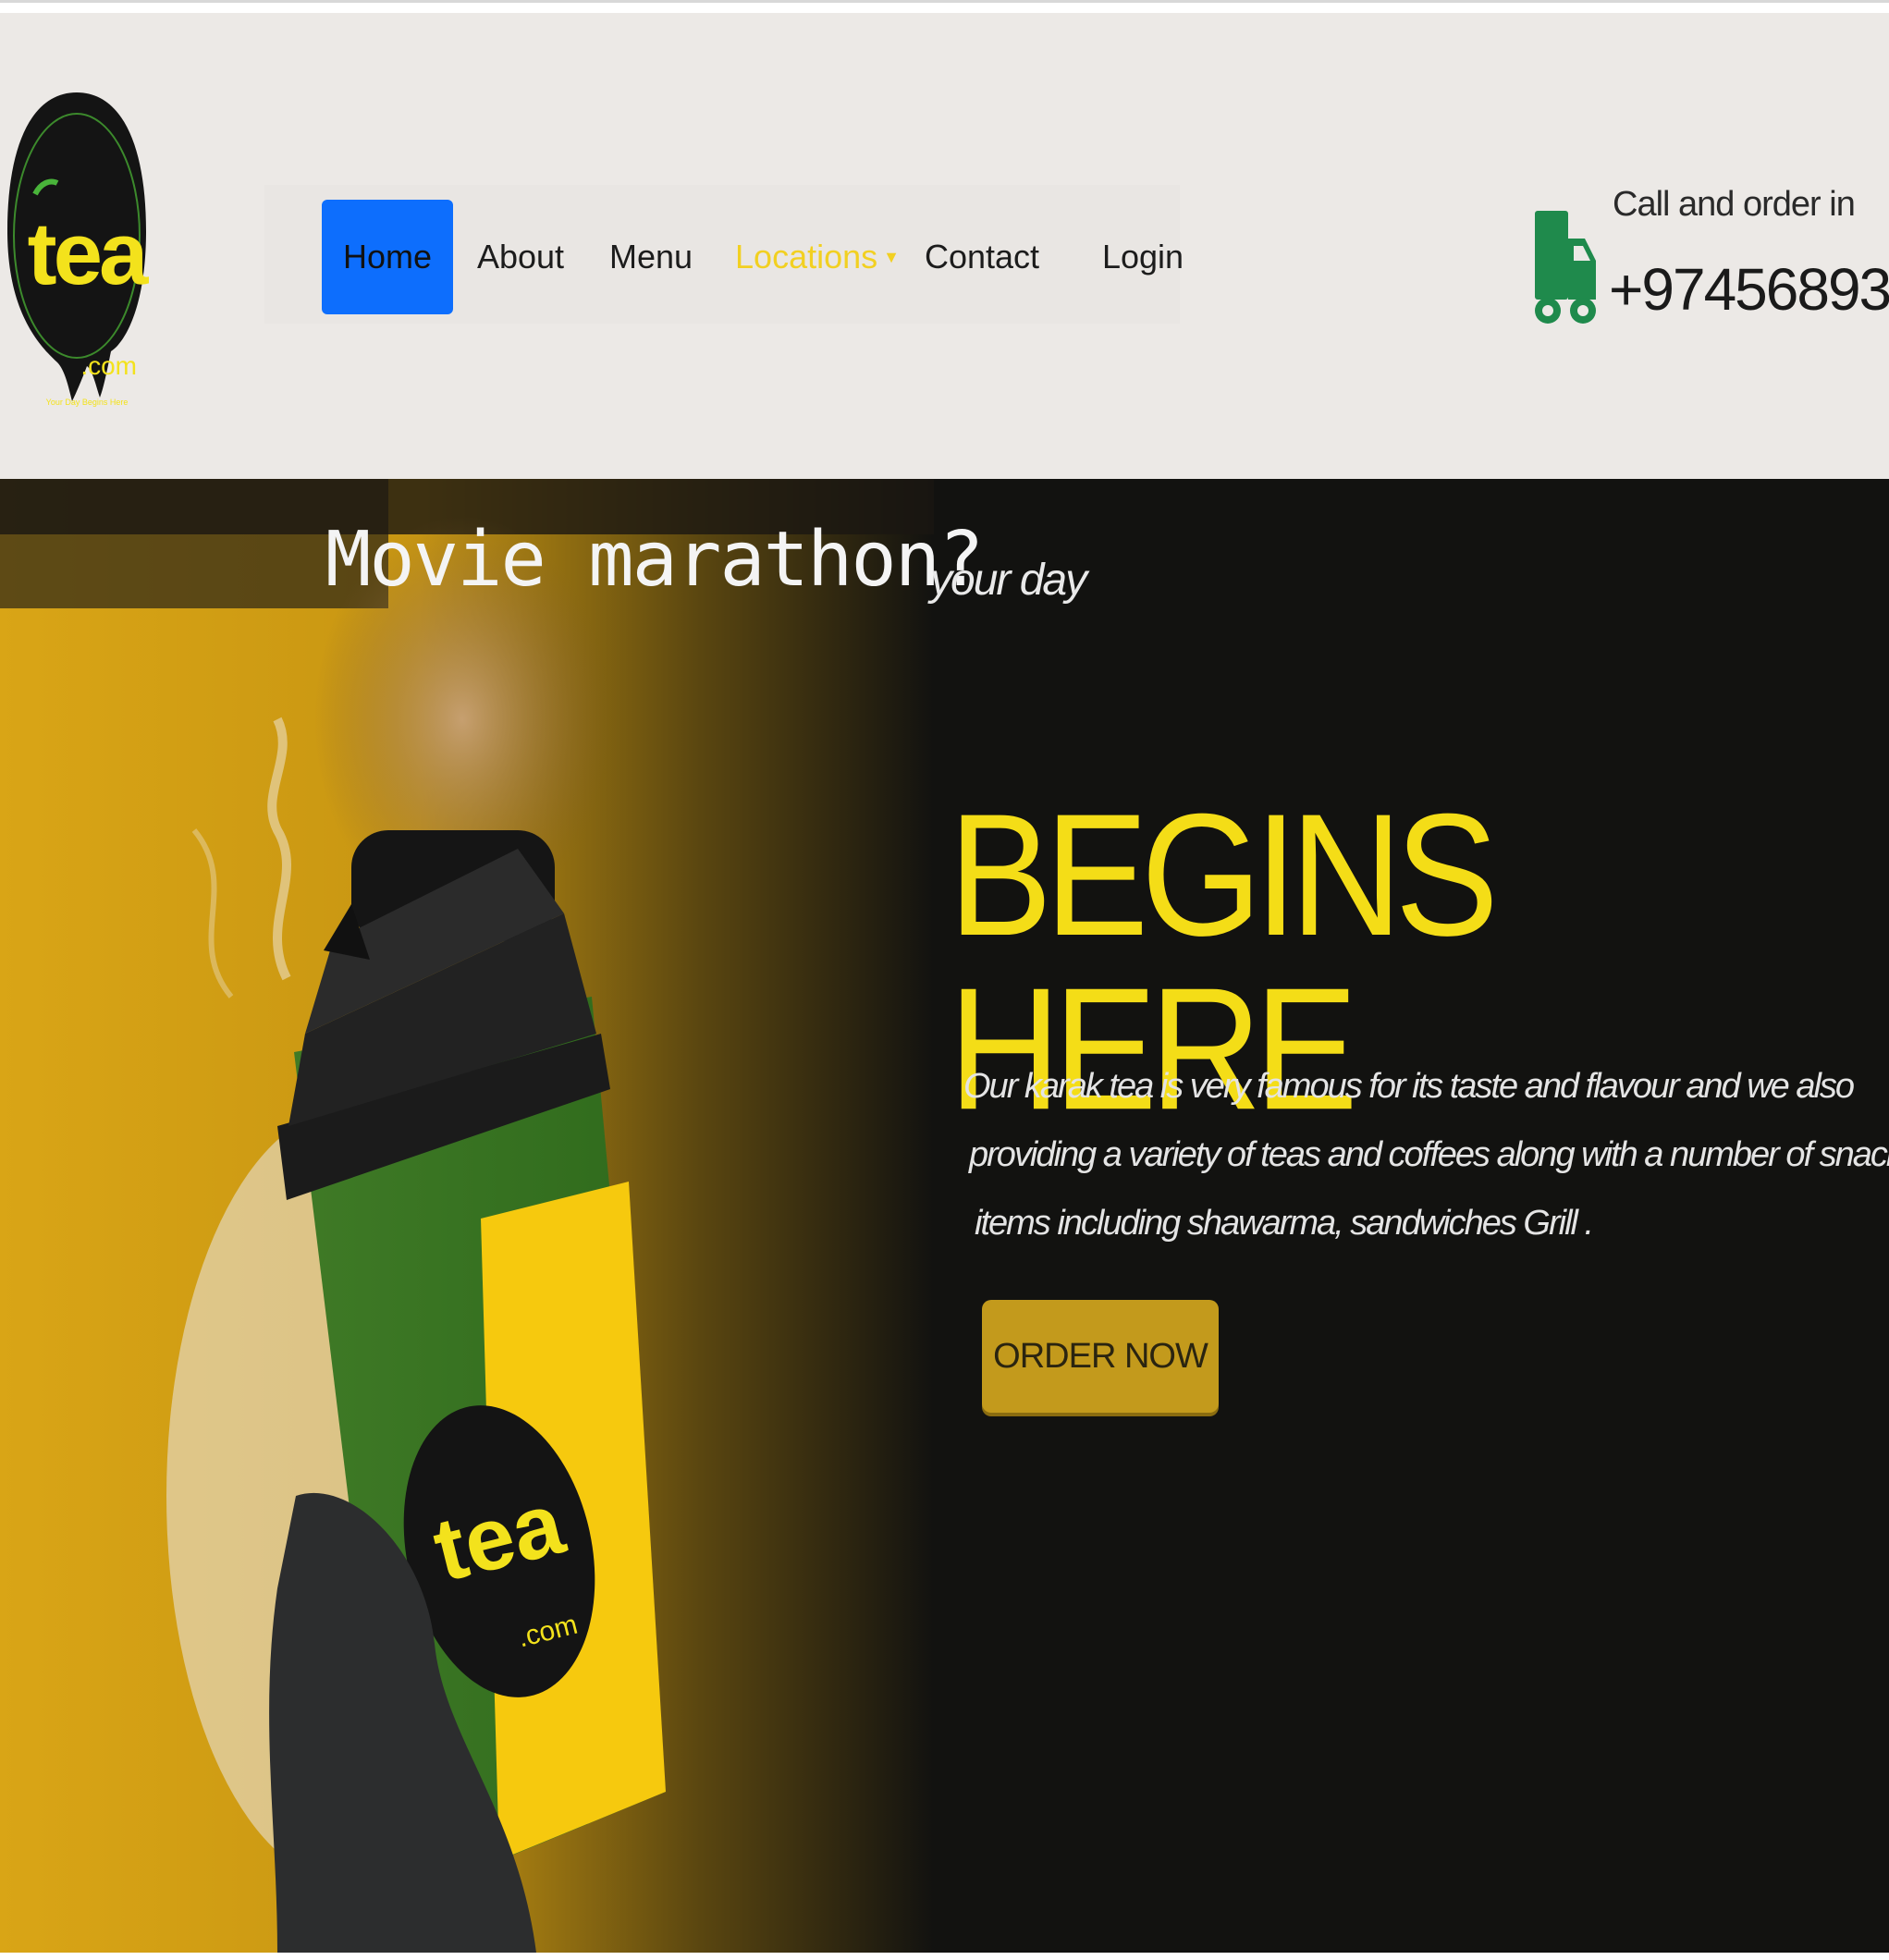 The width and height of the screenshot is (1889, 1960). I want to click on nav-home: Home, so click(387, 257).